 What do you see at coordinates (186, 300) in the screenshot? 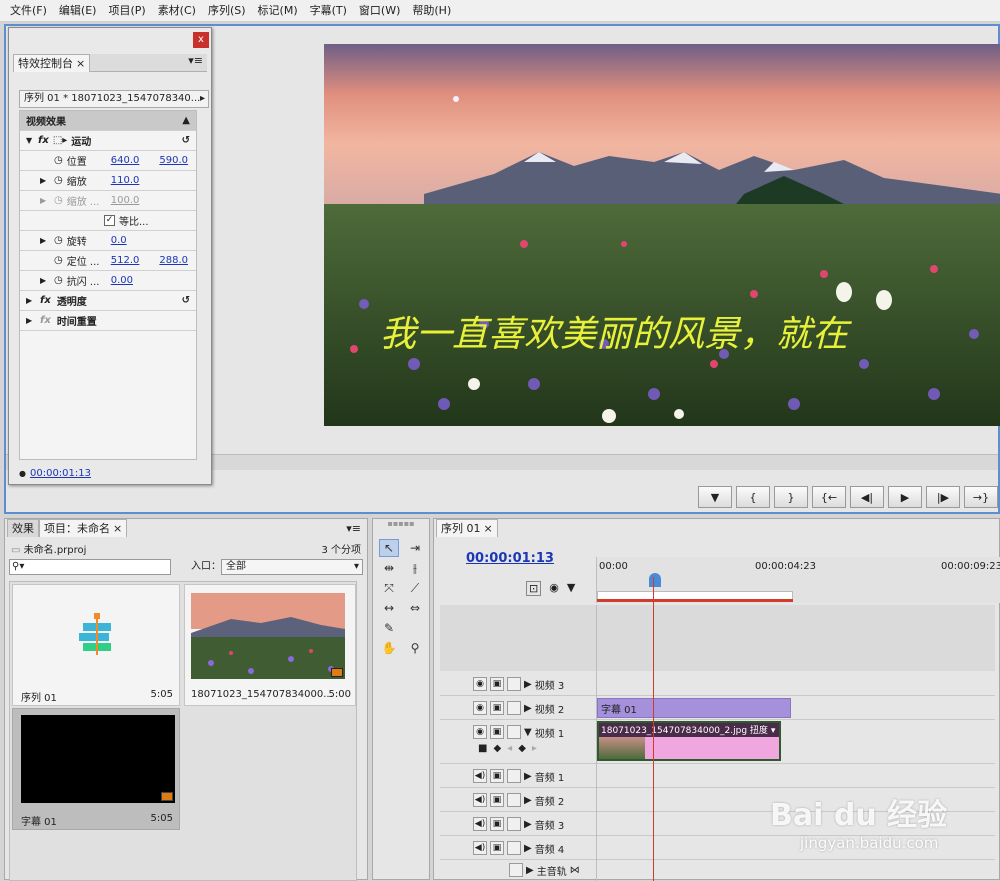
I see `reset-icon: ↺` at bounding box center [186, 300].